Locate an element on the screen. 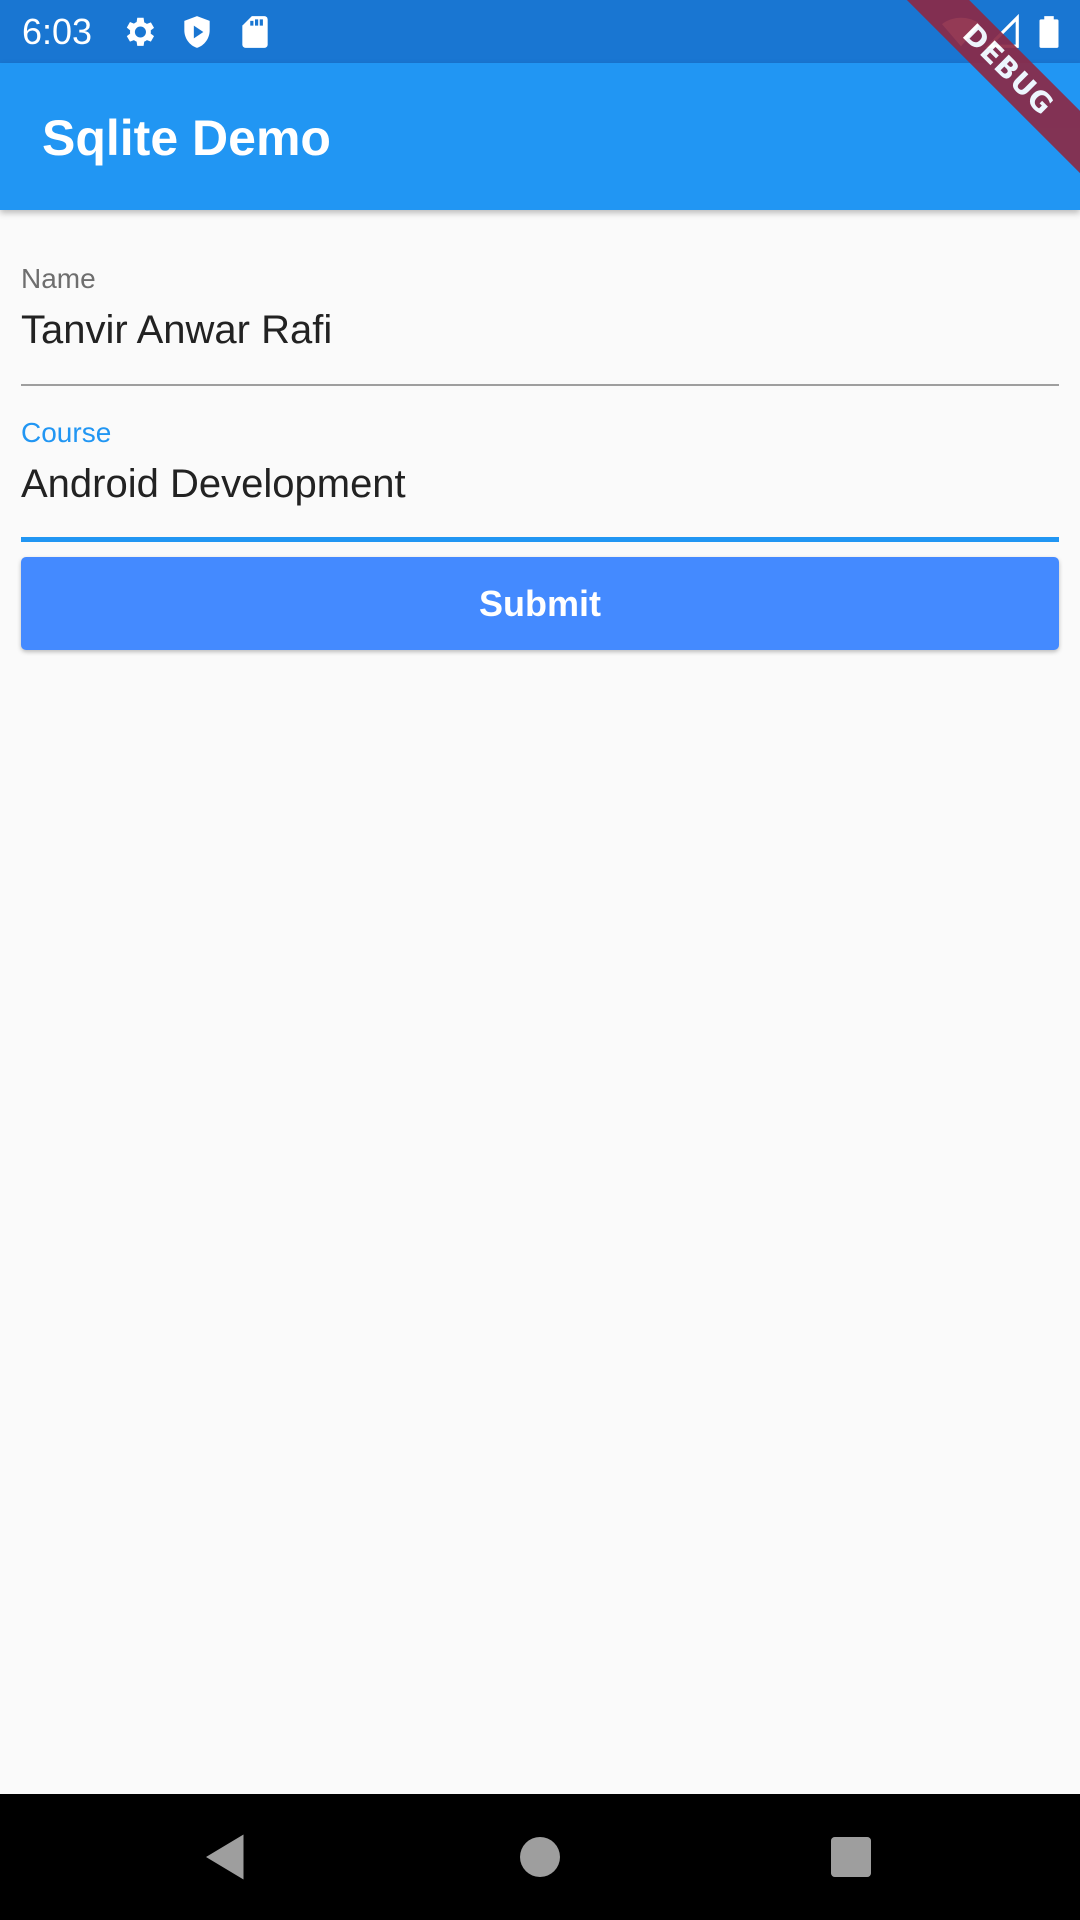  app-title: Sqlite Demo is located at coordinates (186, 138).